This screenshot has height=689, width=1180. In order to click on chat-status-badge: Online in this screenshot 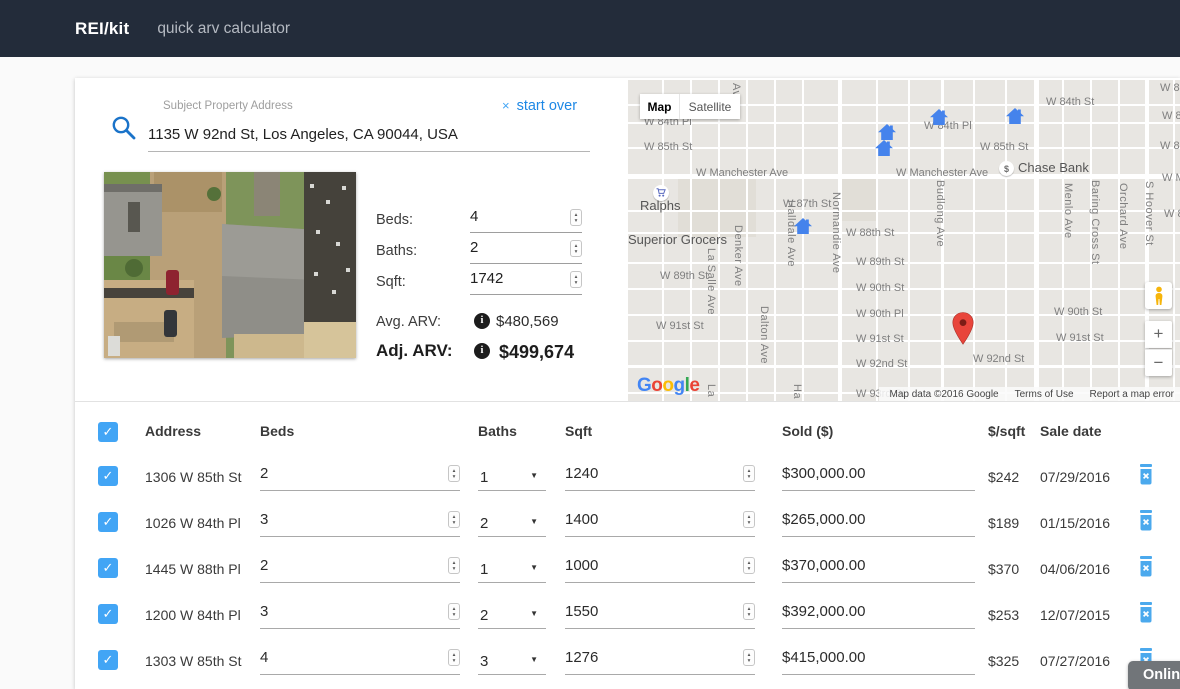, I will do `click(1154, 675)`.